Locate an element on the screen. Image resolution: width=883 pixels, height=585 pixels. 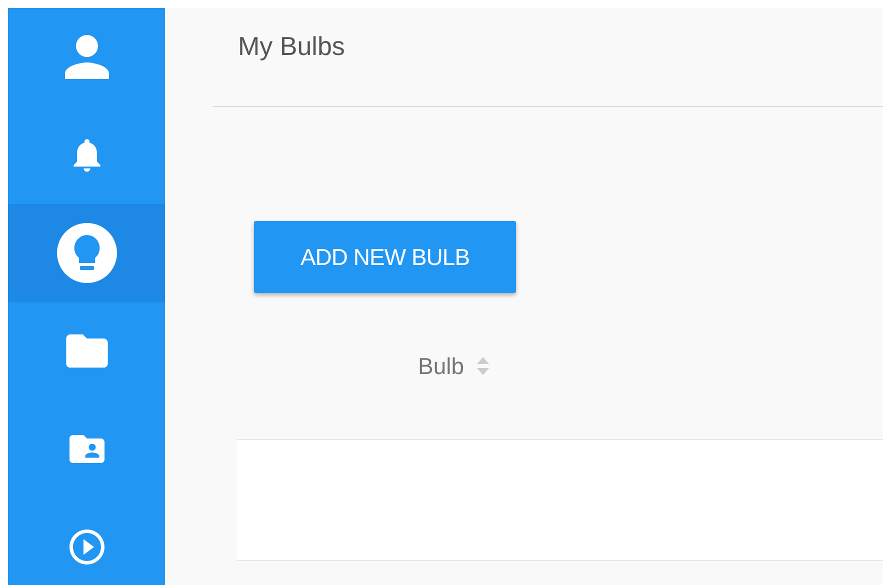
page-title: My Bulbs is located at coordinates (291, 46).